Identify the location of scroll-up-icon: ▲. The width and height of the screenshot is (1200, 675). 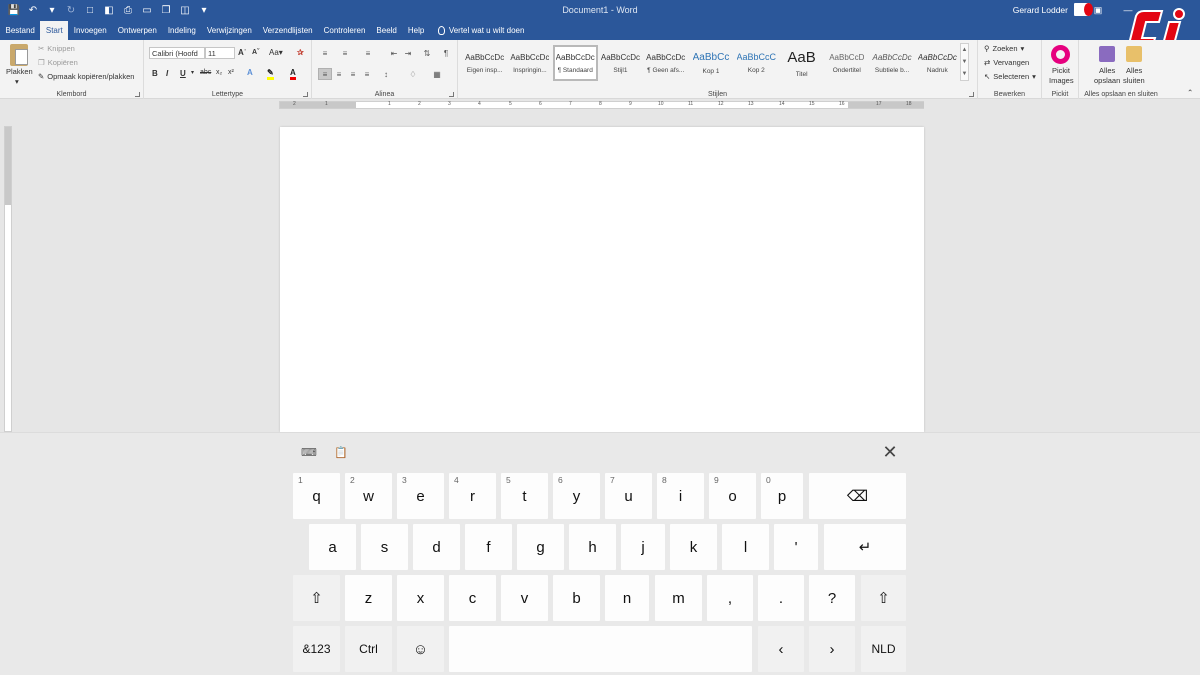
(965, 50).